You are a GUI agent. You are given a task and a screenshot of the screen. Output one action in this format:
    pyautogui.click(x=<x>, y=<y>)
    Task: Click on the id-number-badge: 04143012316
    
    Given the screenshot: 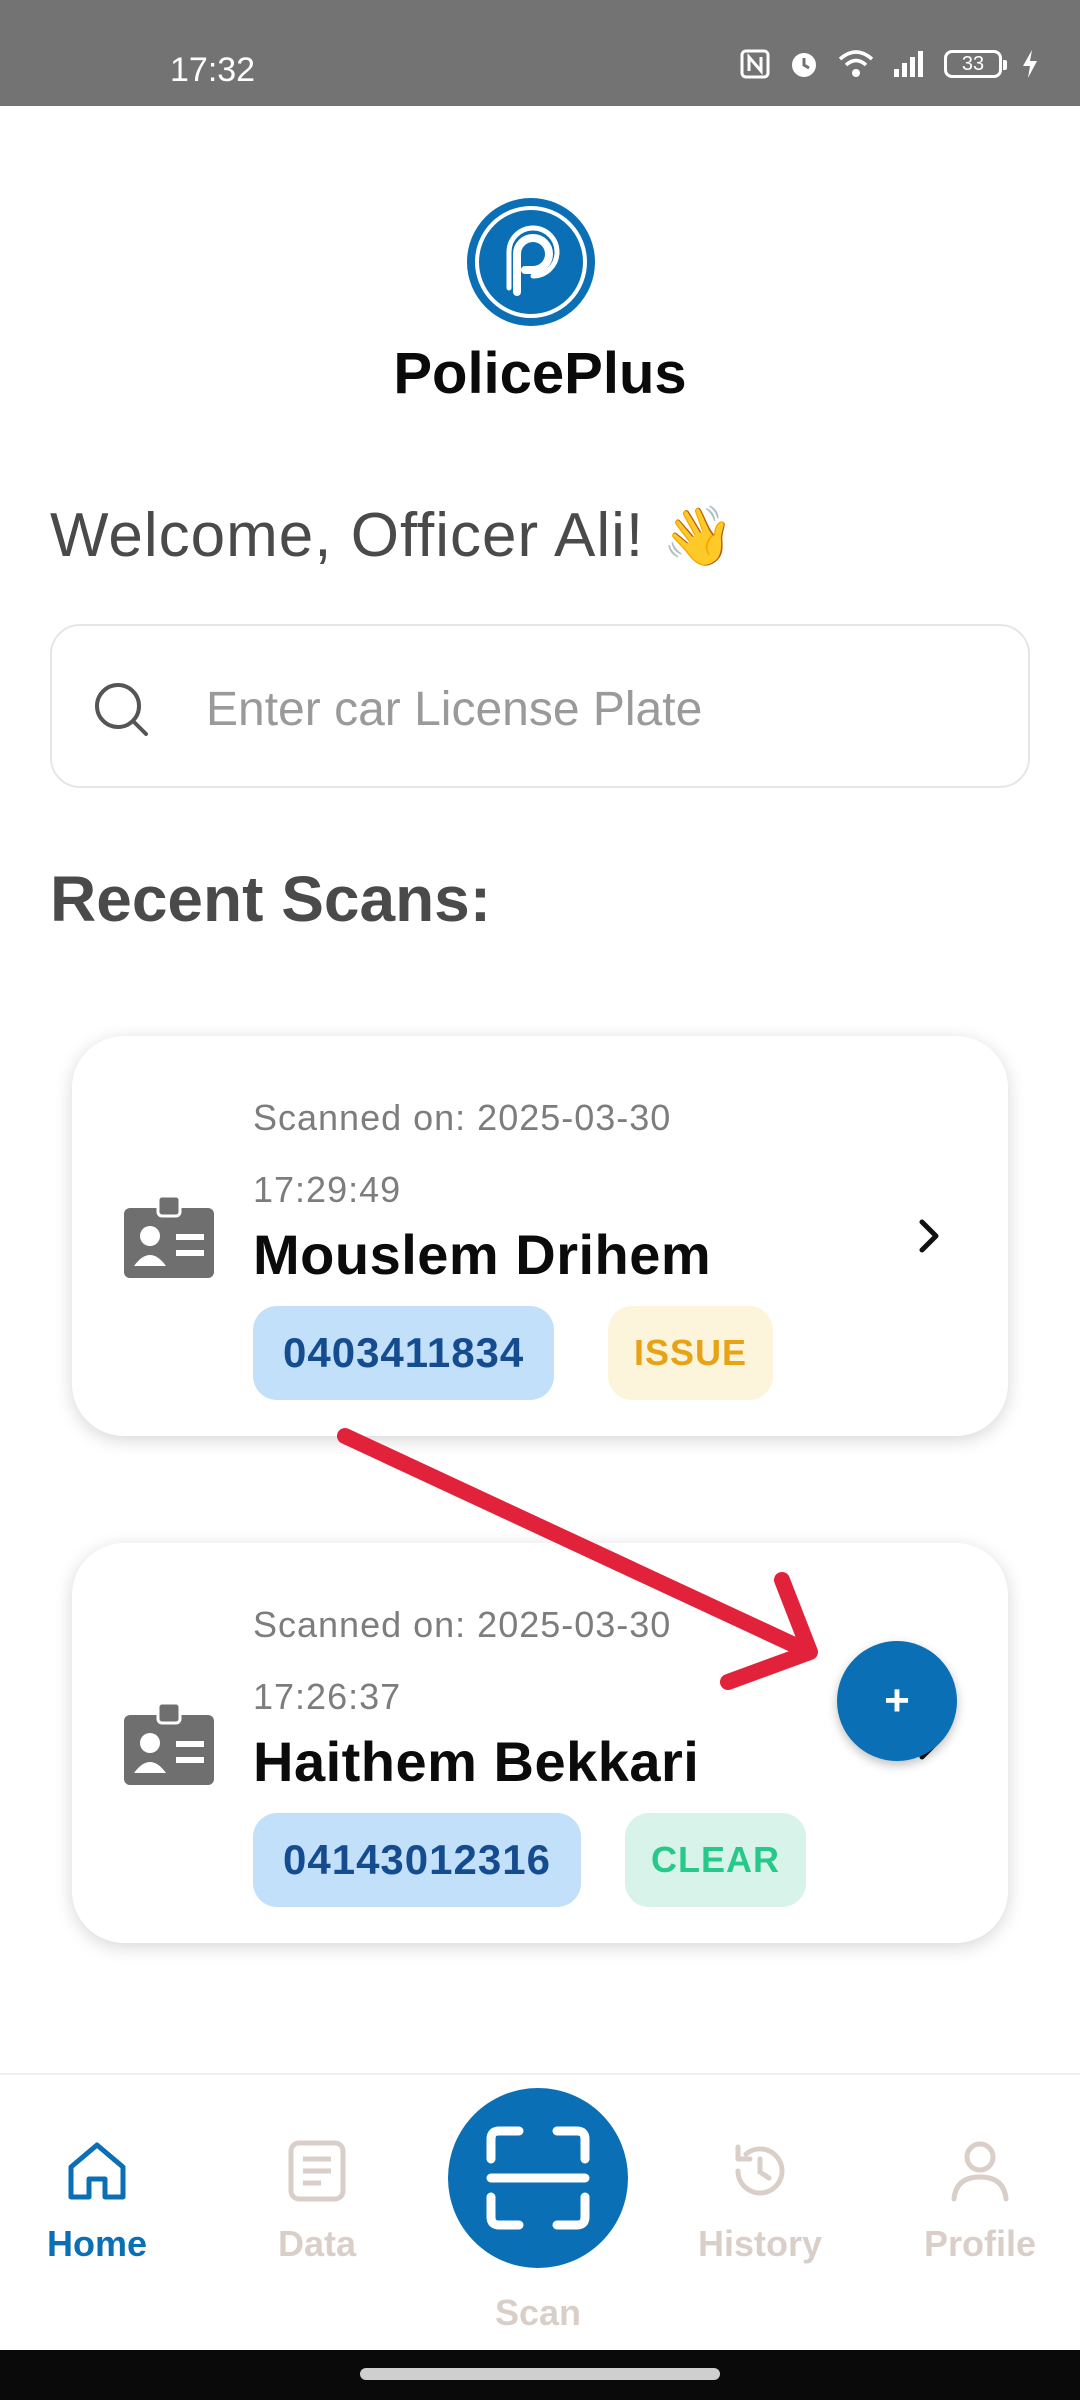 What is the action you would take?
    pyautogui.click(x=417, y=1860)
    